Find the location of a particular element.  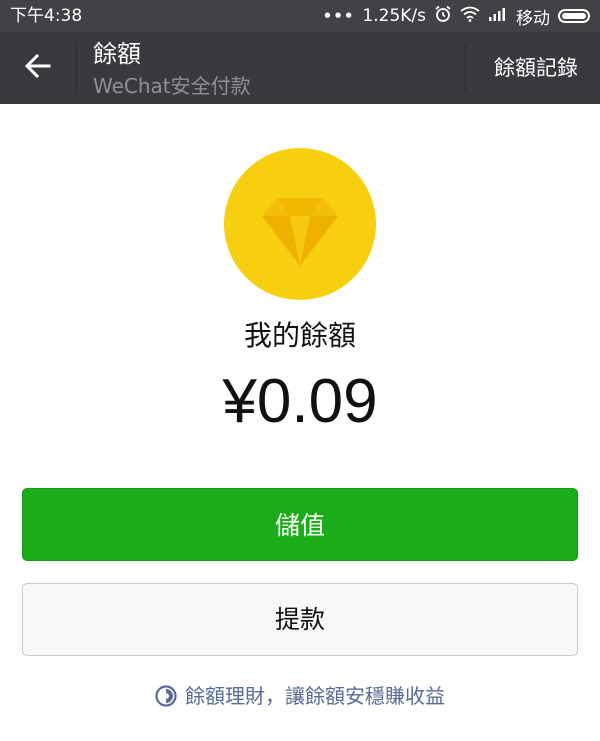

header-divider-right is located at coordinates (465, 68).